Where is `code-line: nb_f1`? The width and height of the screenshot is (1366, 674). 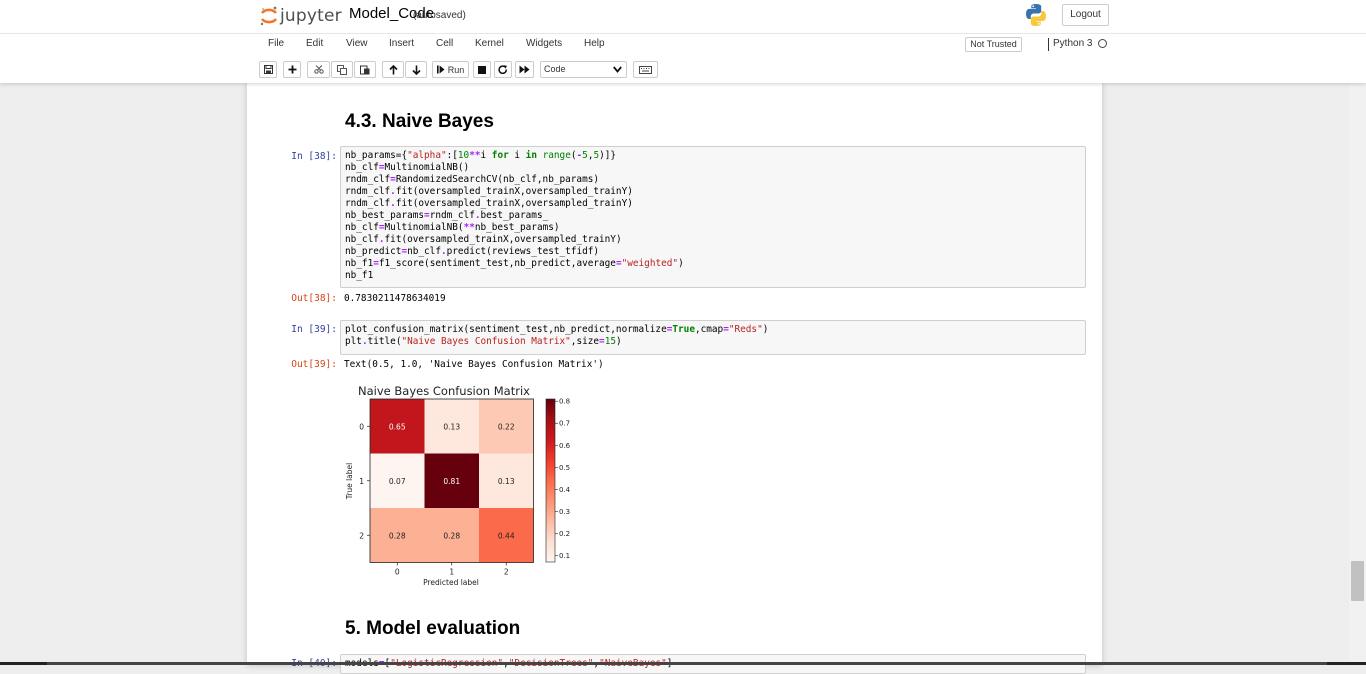
code-line: nb_f1 is located at coordinates (359, 275).